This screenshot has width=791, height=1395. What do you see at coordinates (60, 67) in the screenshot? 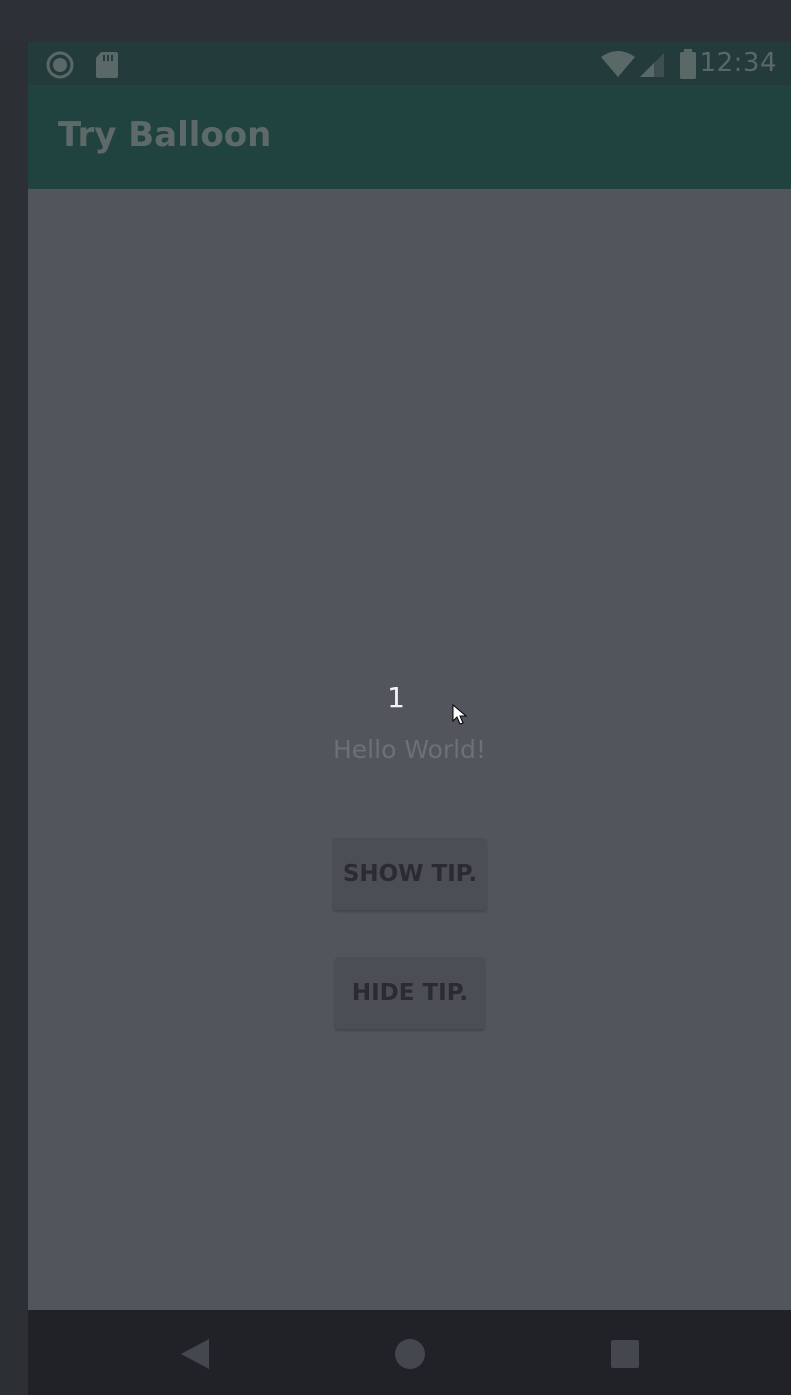
I see `record-icon` at bounding box center [60, 67].